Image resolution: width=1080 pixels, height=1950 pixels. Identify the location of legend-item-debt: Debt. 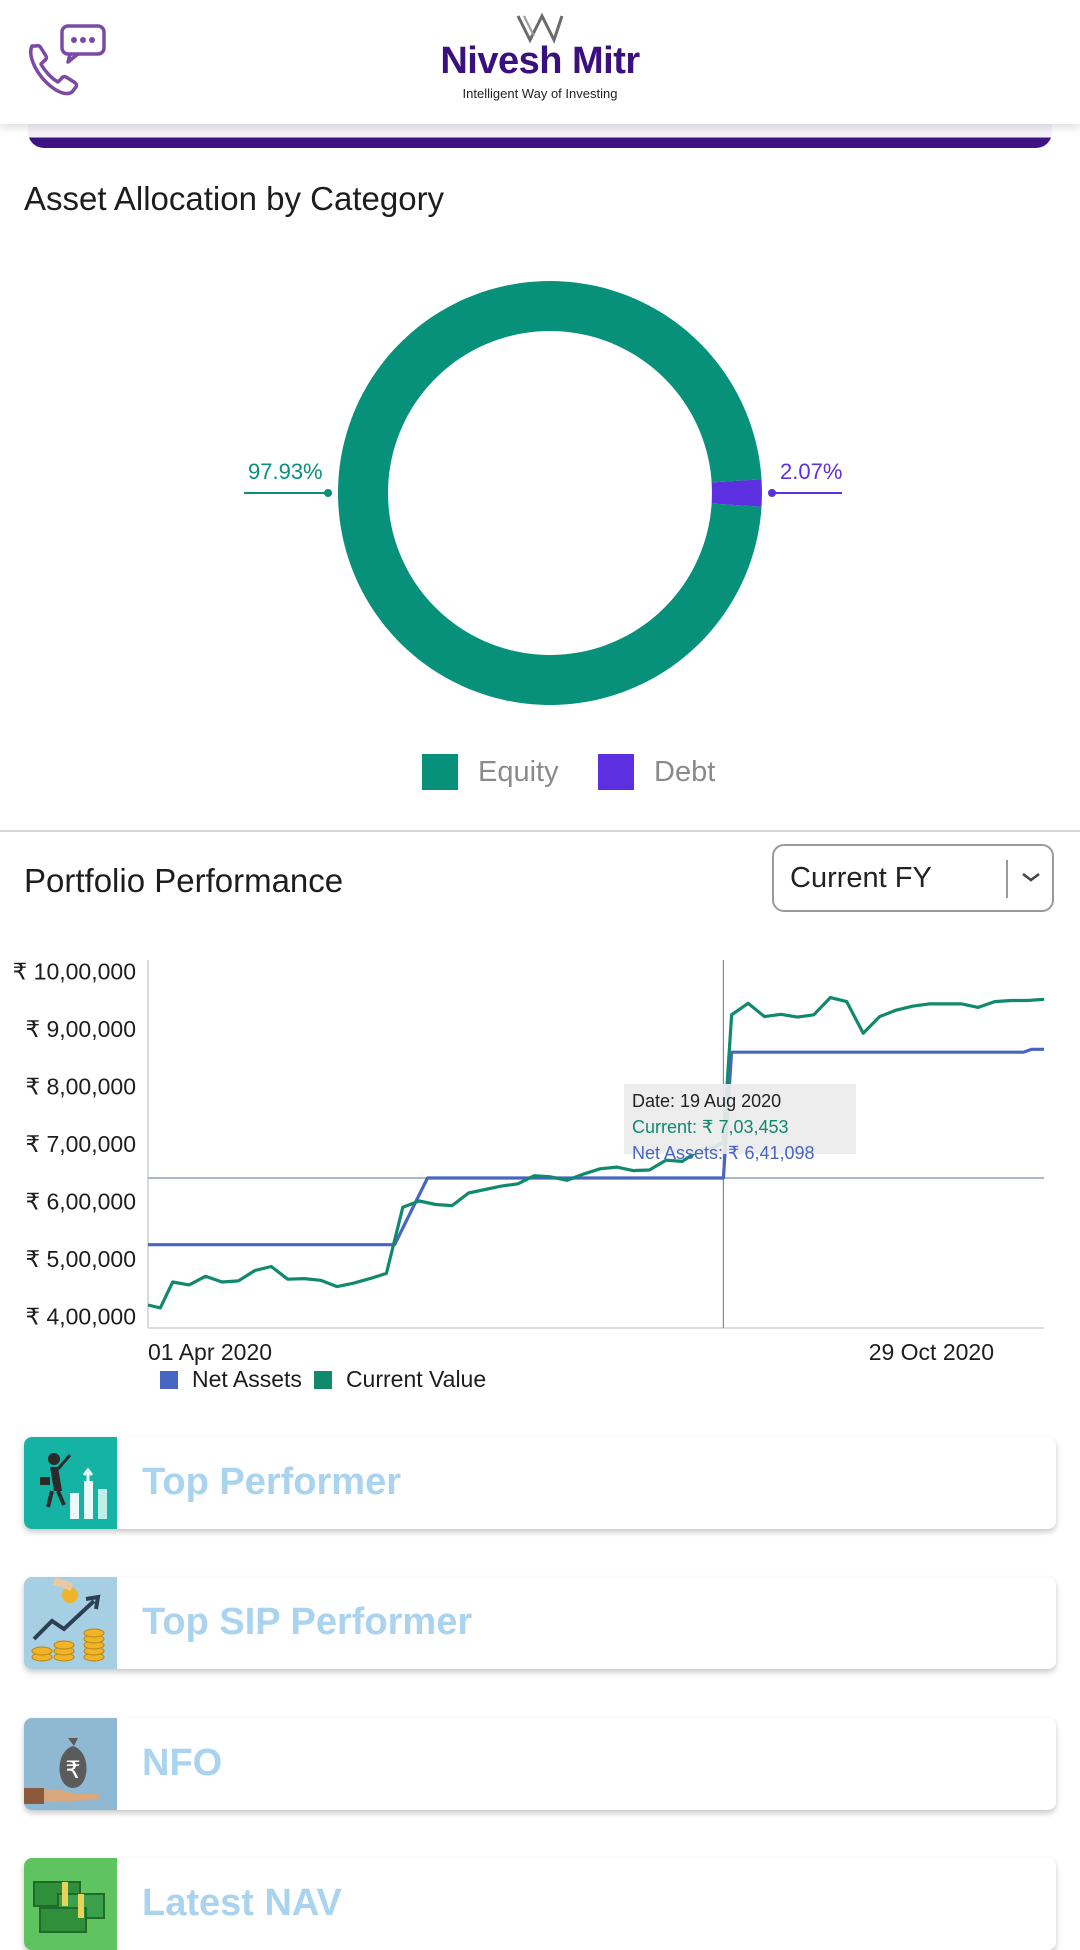
(656, 772).